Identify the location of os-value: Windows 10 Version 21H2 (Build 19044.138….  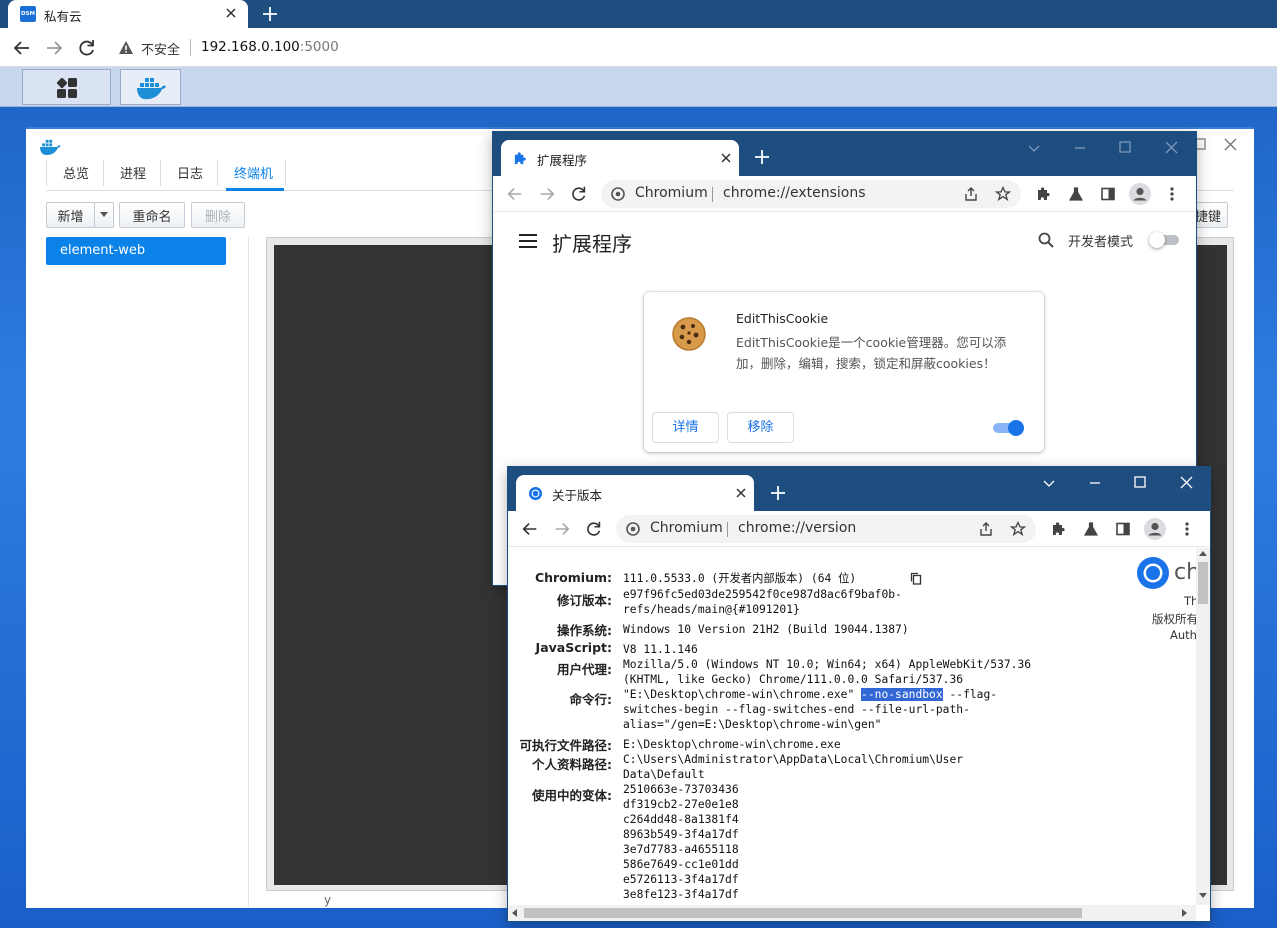
(766, 629).